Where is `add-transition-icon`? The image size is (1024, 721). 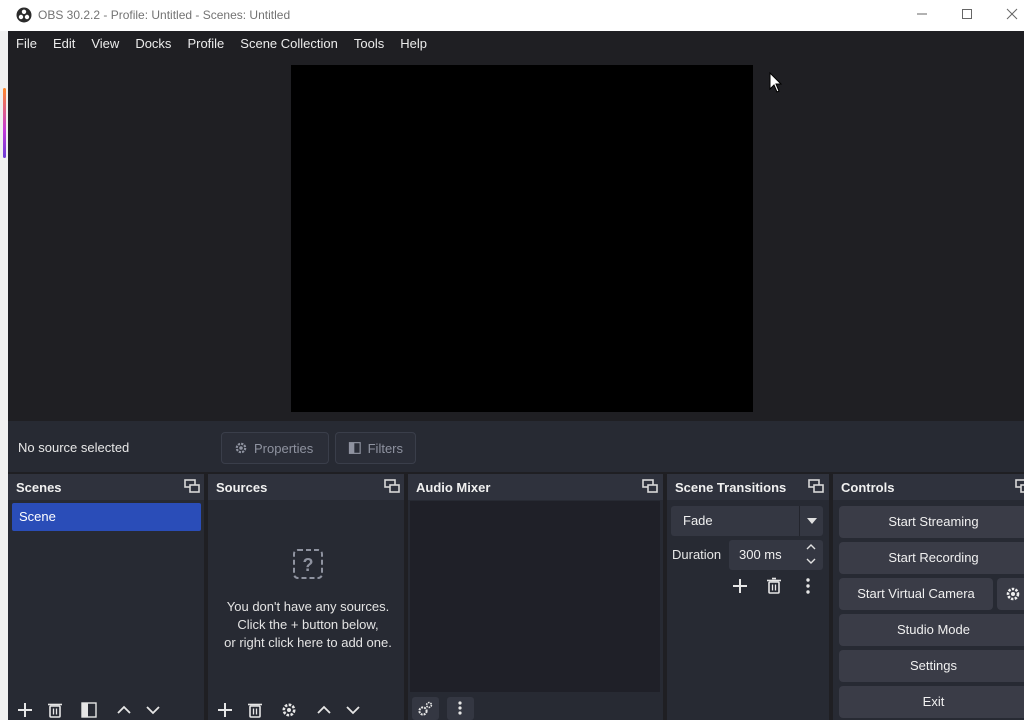 add-transition-icon is located at coordinates (740, 586).